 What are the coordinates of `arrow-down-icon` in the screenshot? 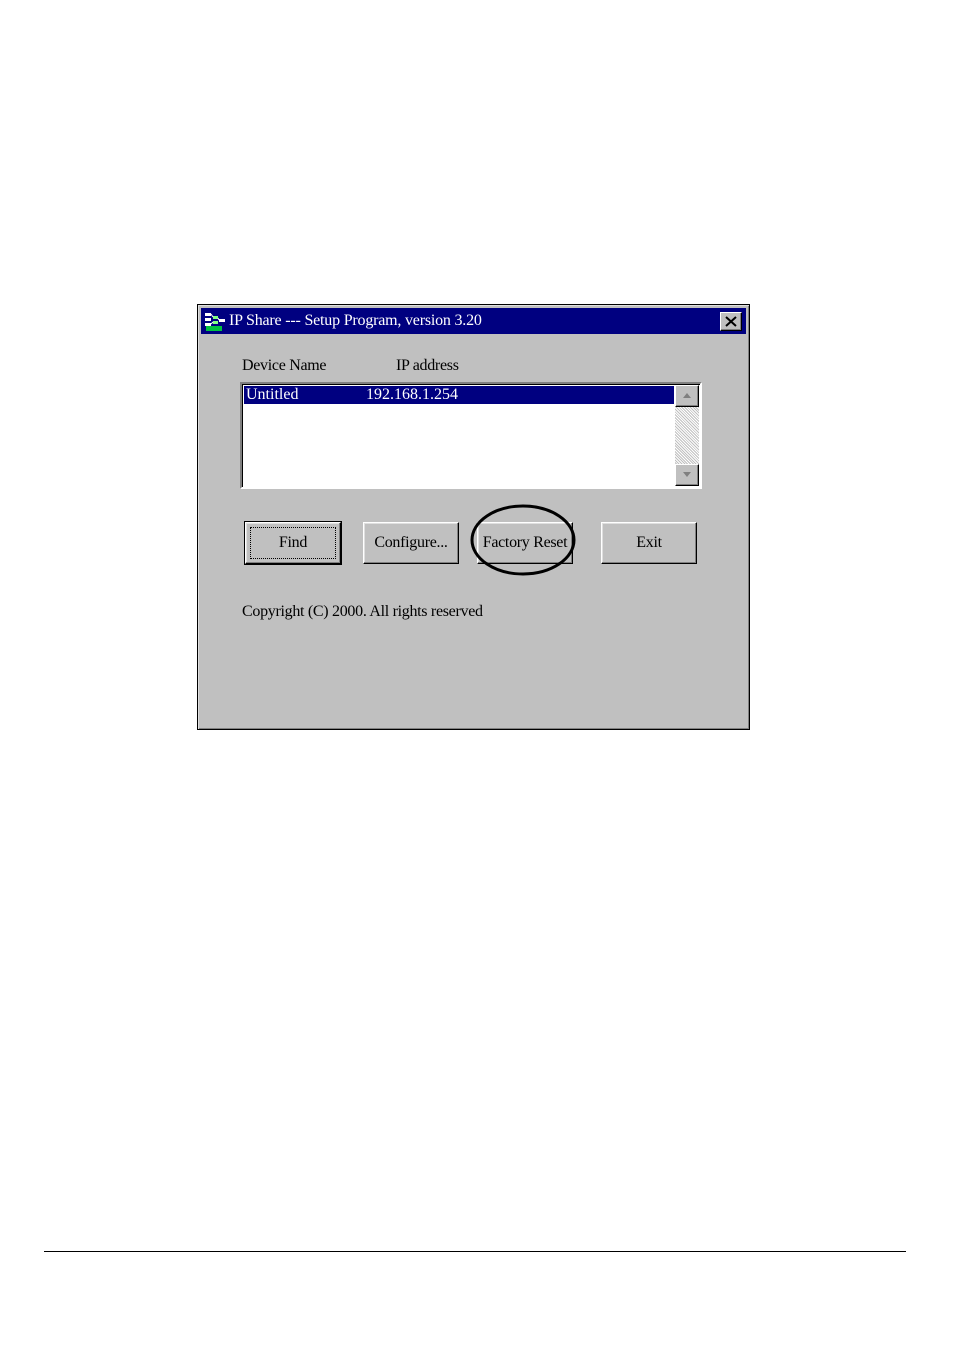 It's located at (687, 474).